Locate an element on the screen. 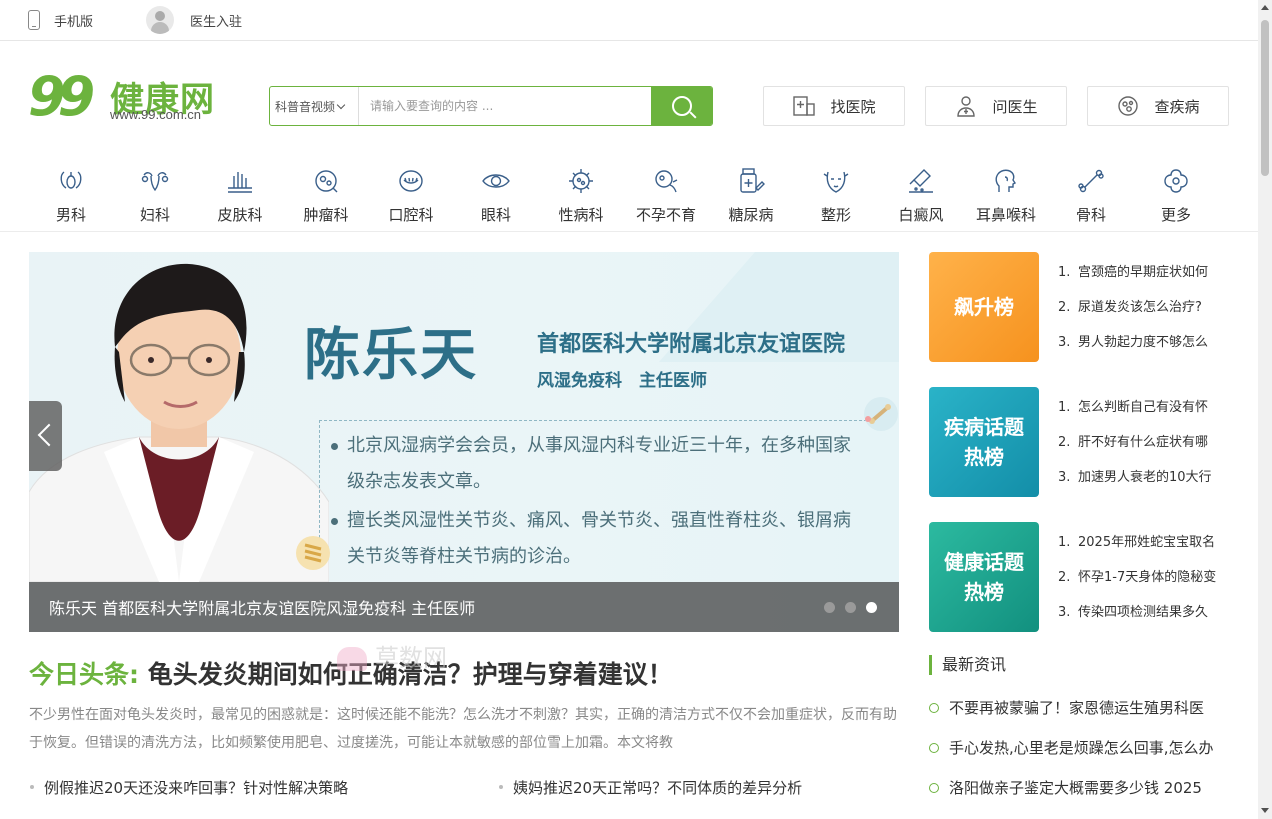 The image size is (1272, 819). department-nav: 男科 妇科 皮肤科 肿瘤科 口腔科 眼科 性病科 不孕不育 糖尿病 整形 白癜风 is located at coordinates (629, 196).